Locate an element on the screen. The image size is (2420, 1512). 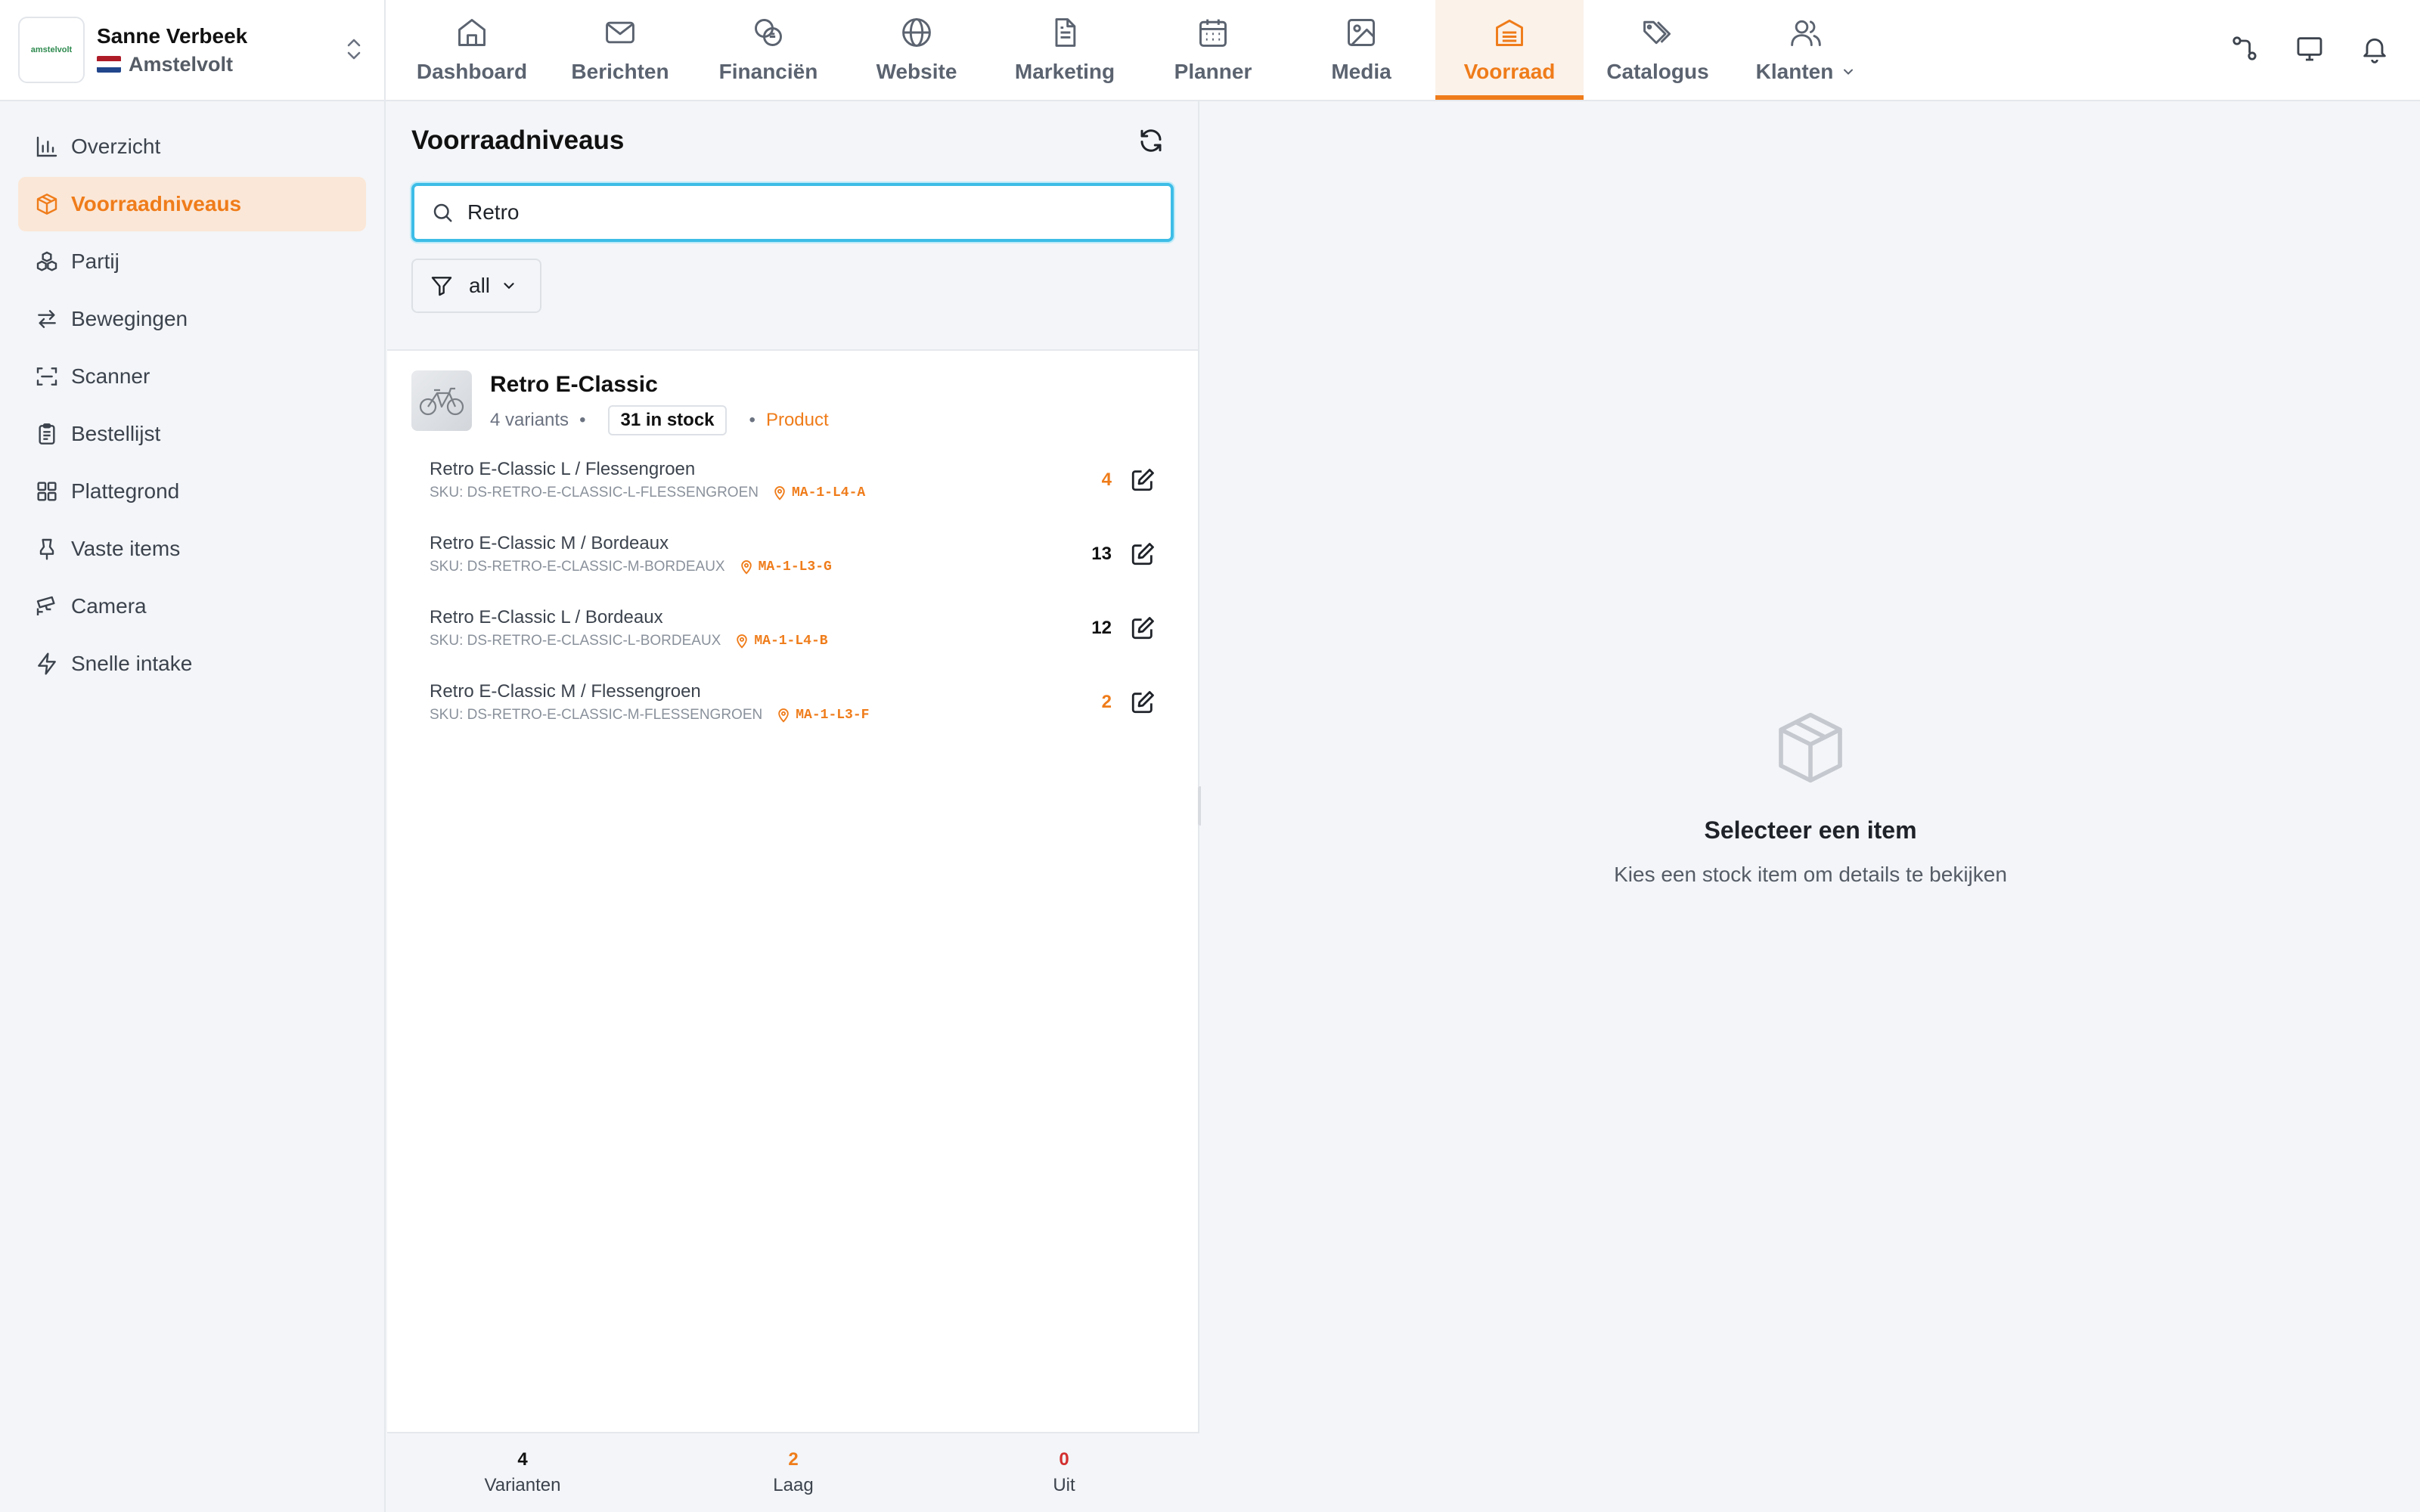
bell-icon is located at coordinates (2375, 48).